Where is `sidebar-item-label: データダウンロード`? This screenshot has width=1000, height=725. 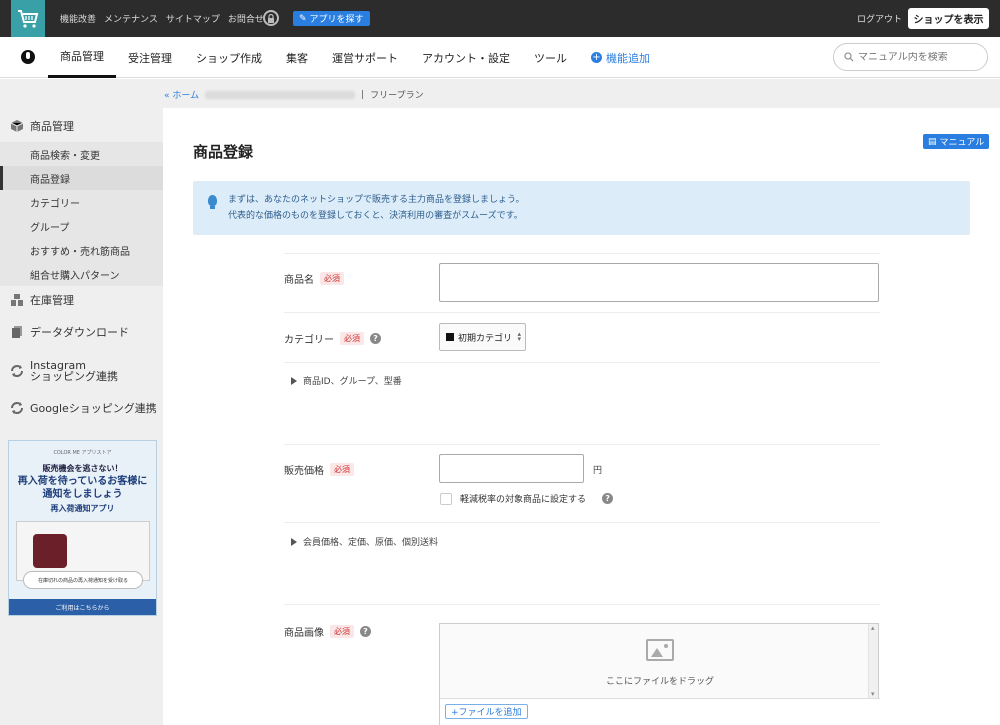 sidebar-item-label: データダウンロード is located at coordinates (79, 332).